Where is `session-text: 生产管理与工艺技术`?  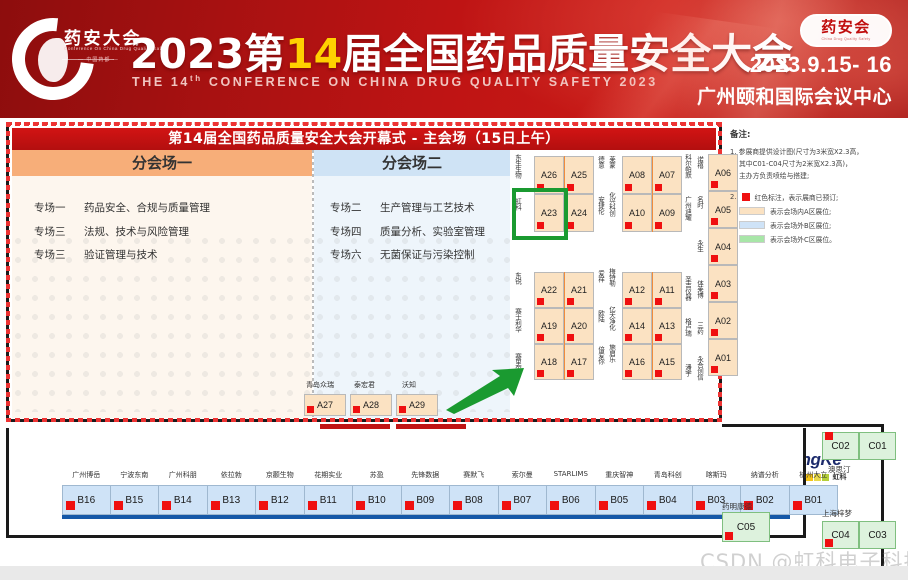 session-text: 生产管理与工艺技术 is located at coordinates (427, 208).